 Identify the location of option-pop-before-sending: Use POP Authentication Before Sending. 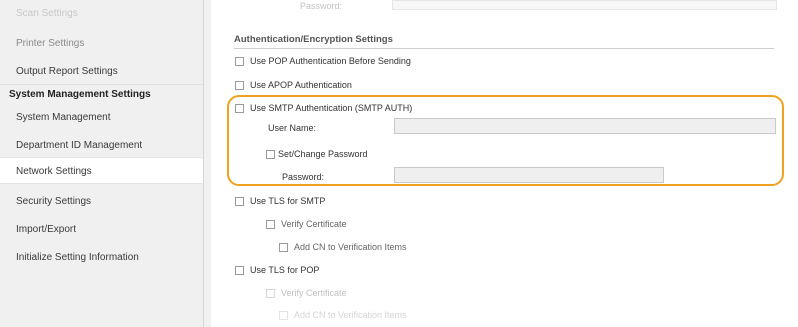
(323, 61).